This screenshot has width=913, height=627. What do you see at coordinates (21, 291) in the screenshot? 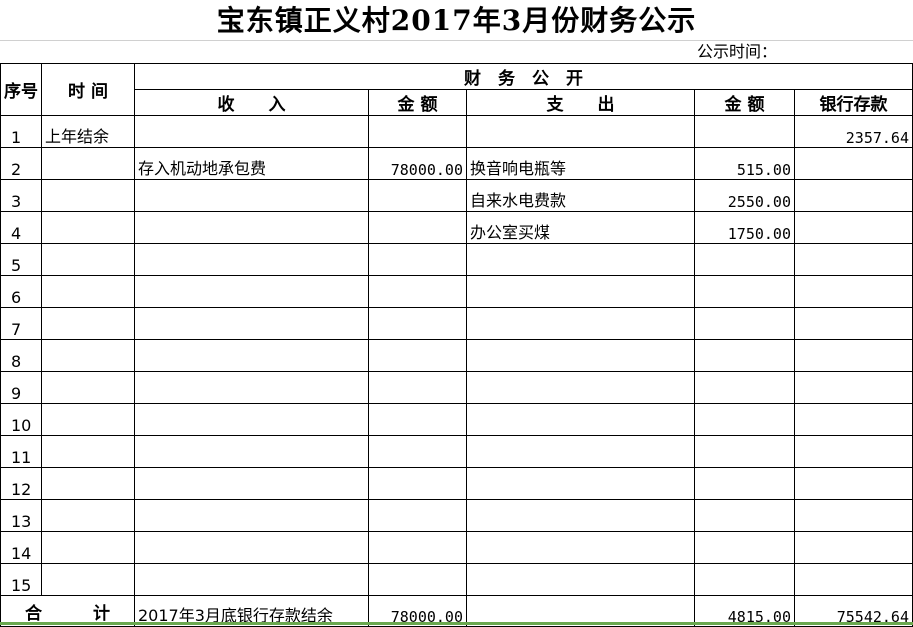
I see `row-seq: 6` at bounding box center [21, 291].